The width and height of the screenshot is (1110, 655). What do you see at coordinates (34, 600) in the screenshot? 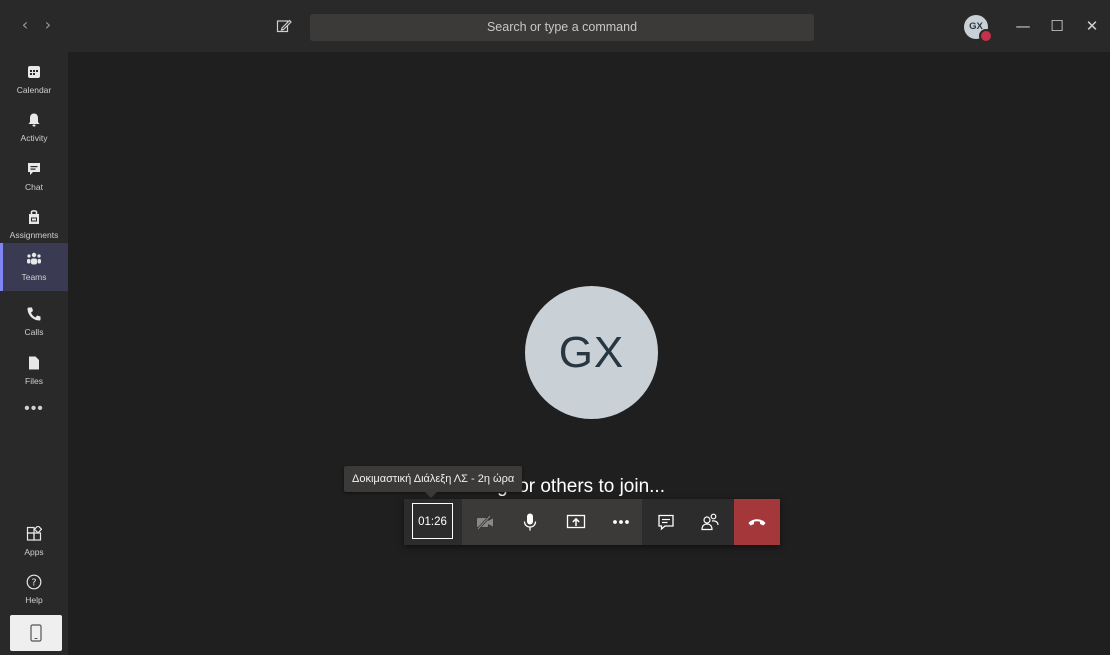
I see `rail-label-help: Help` at bounding box center [34, 600].